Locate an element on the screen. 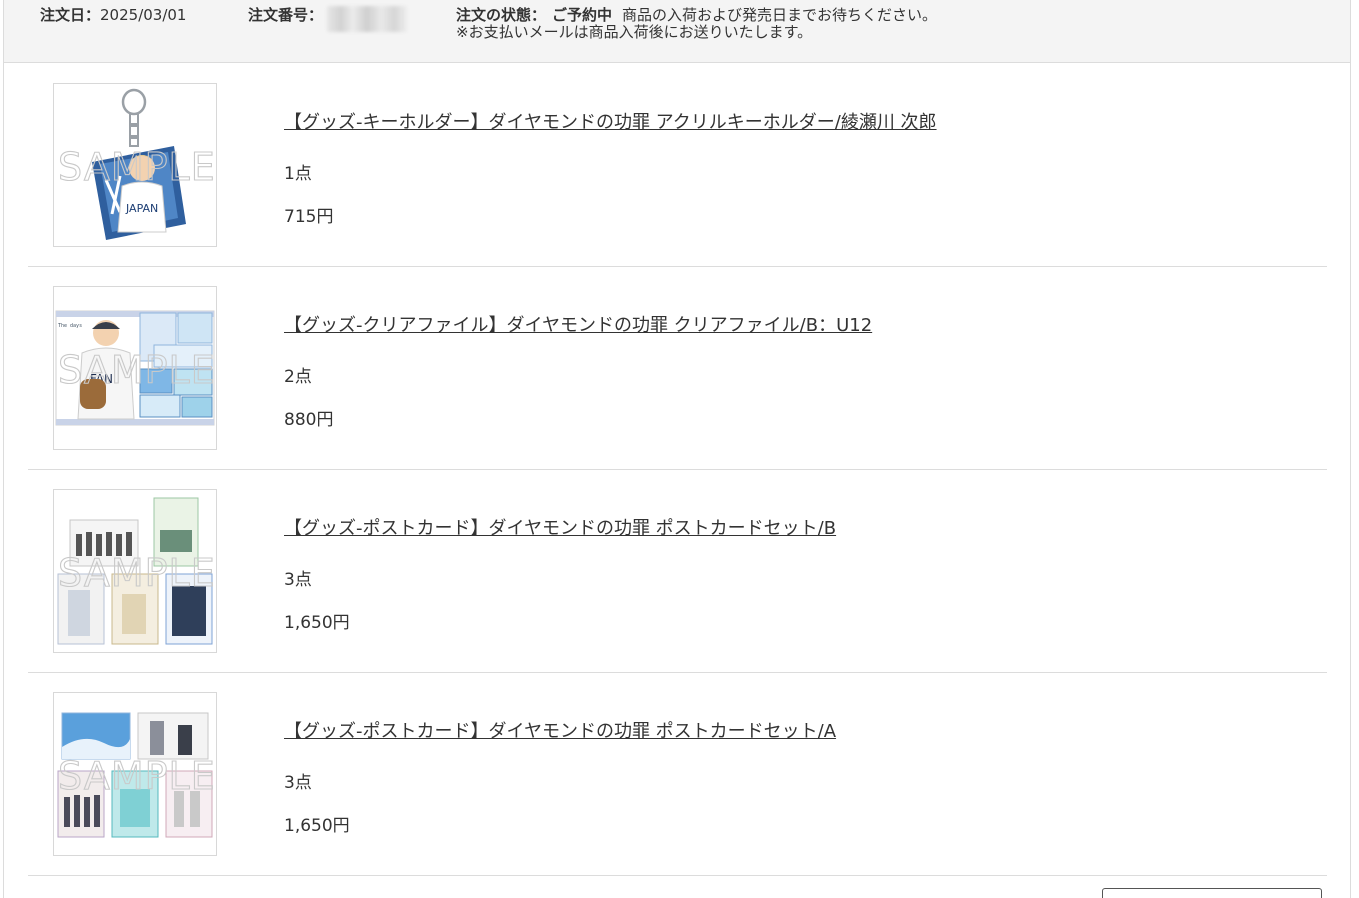  clear-file-illustration: The days FAN SAMPLE is located at coordinates (135, 368).